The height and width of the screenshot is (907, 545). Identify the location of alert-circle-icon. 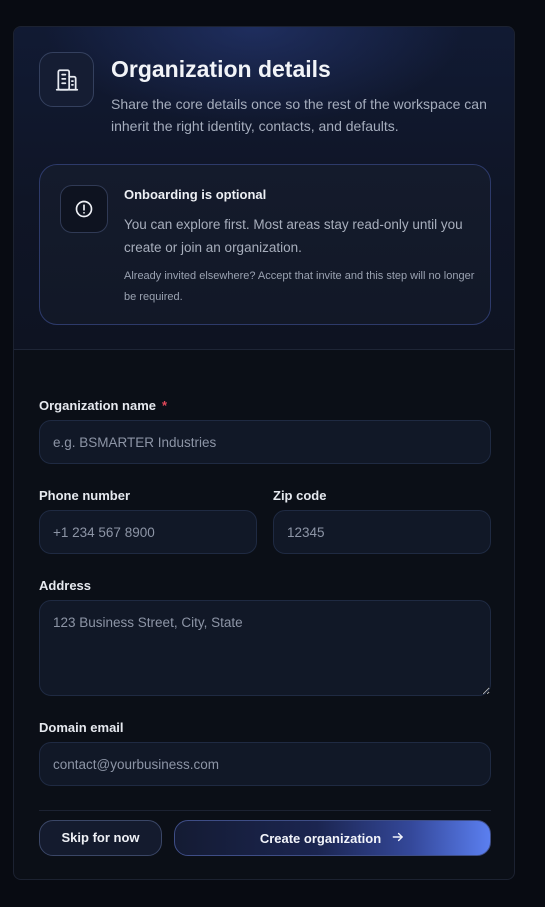
(84, 209).